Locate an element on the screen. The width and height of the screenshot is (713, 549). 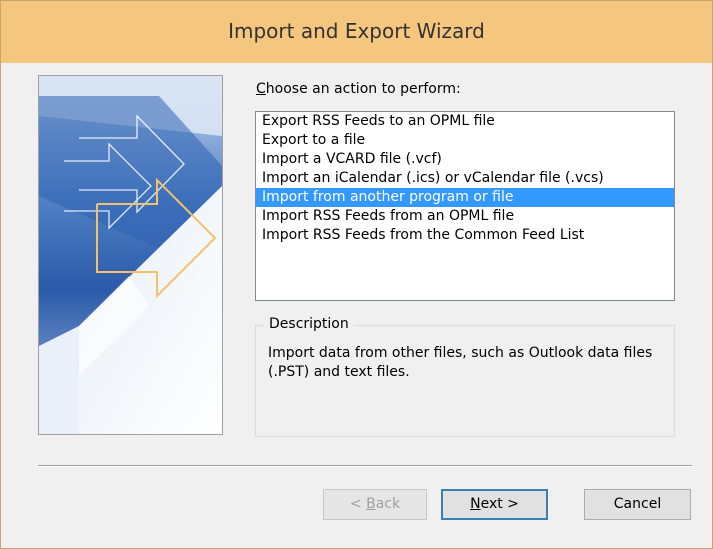
list-item-selected: Import from another program or file is located at coordinates (465, 197).